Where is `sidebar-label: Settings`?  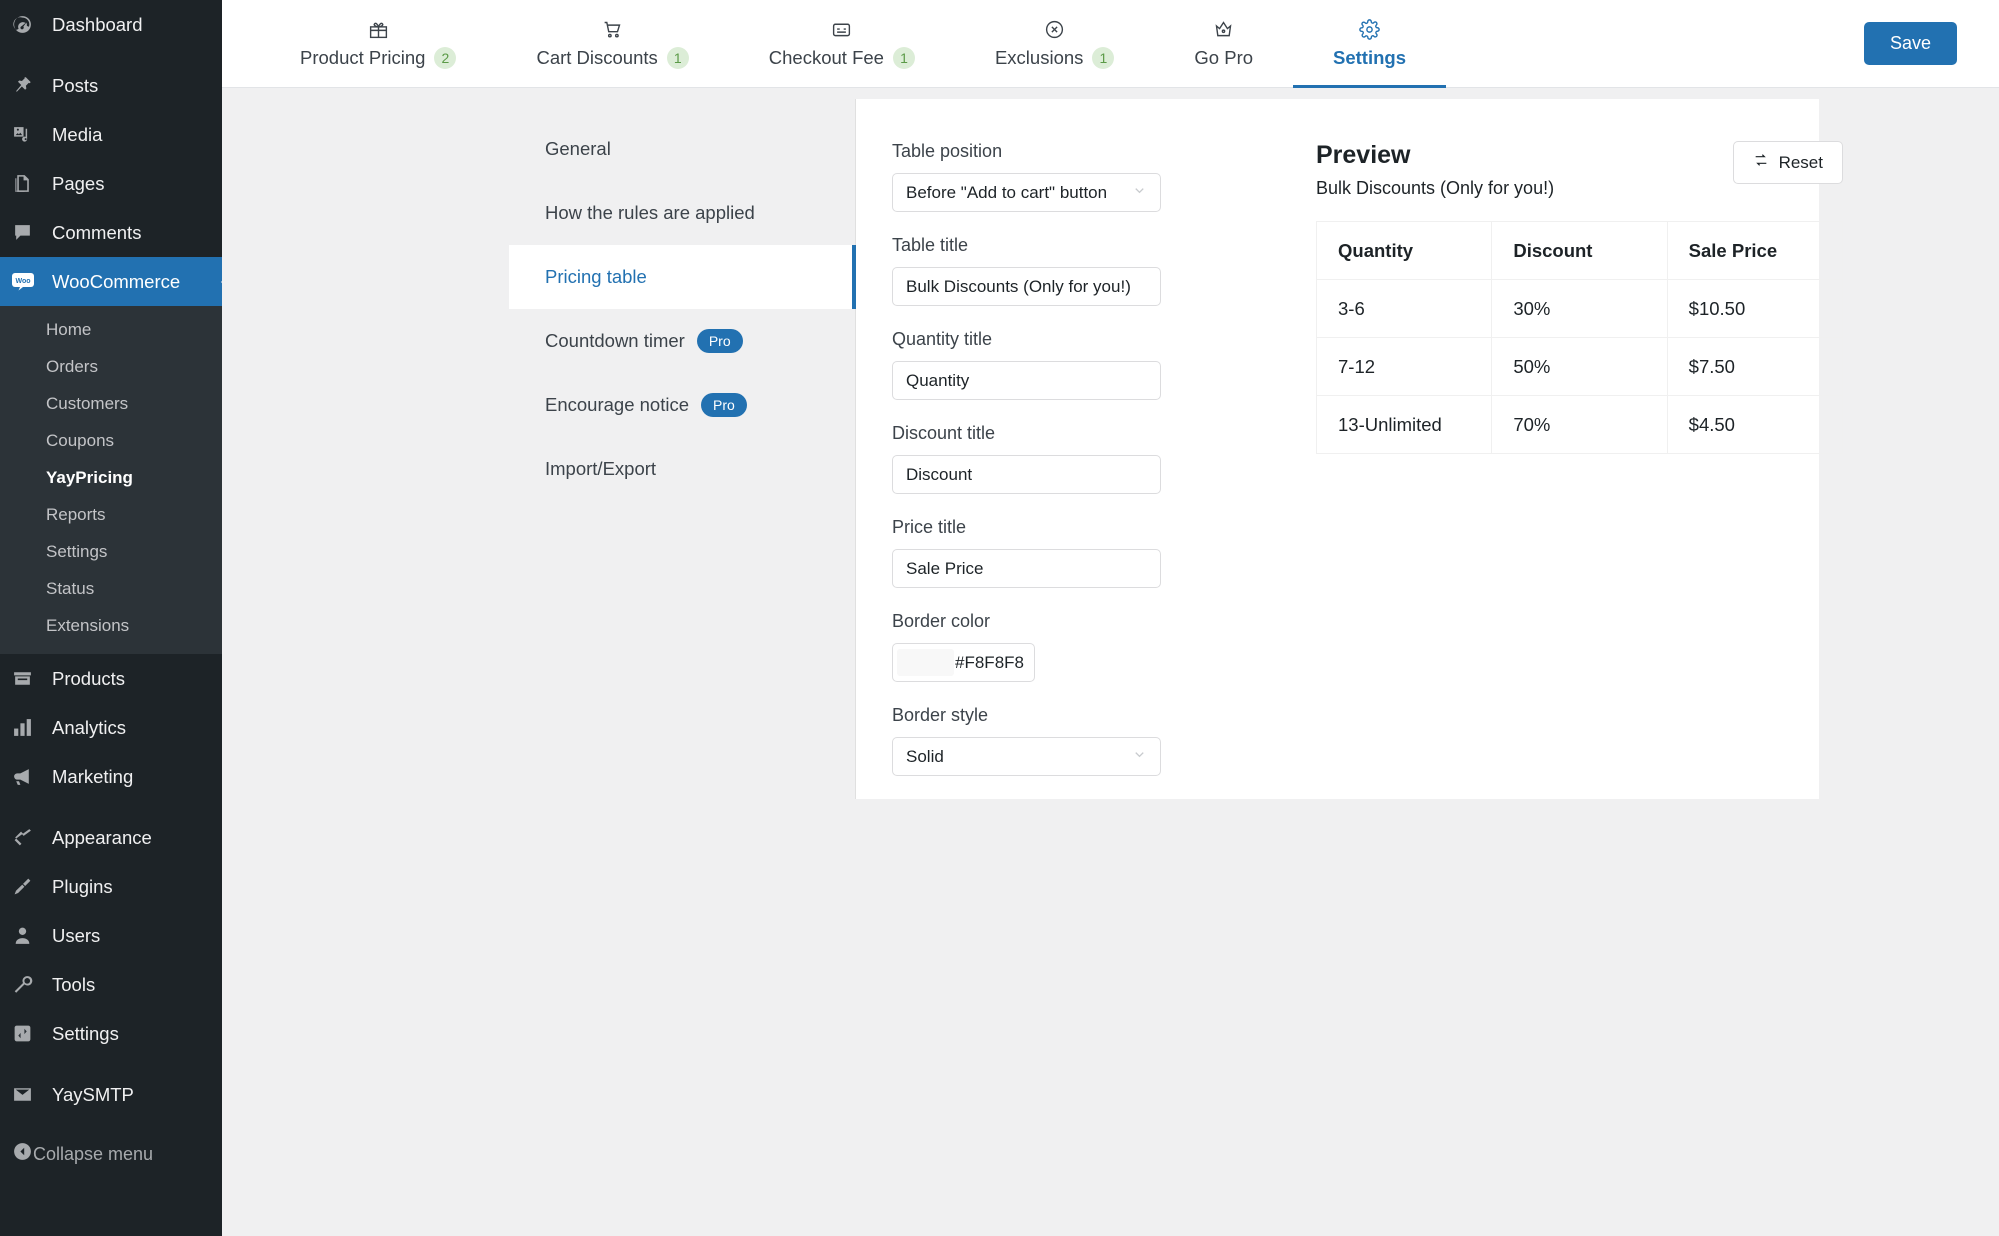 sidebar-label: Settings is located at coordinates (85, 1033).